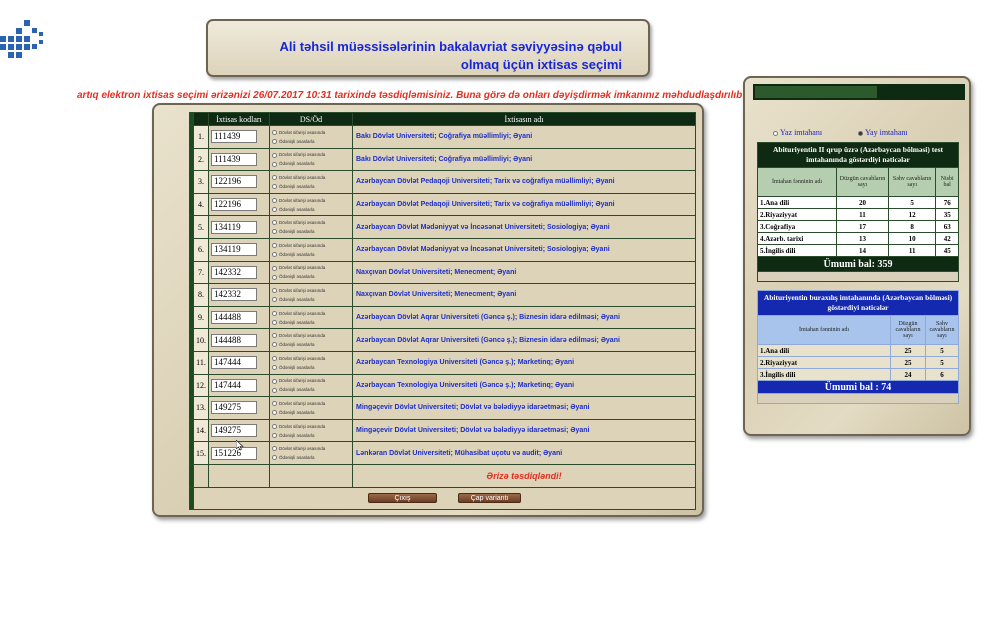 This screenshot has width=992, height=630. Describe the element at coordinates (816, 92) in the screenshot. I see `results-panel-header-highlight` at that location.